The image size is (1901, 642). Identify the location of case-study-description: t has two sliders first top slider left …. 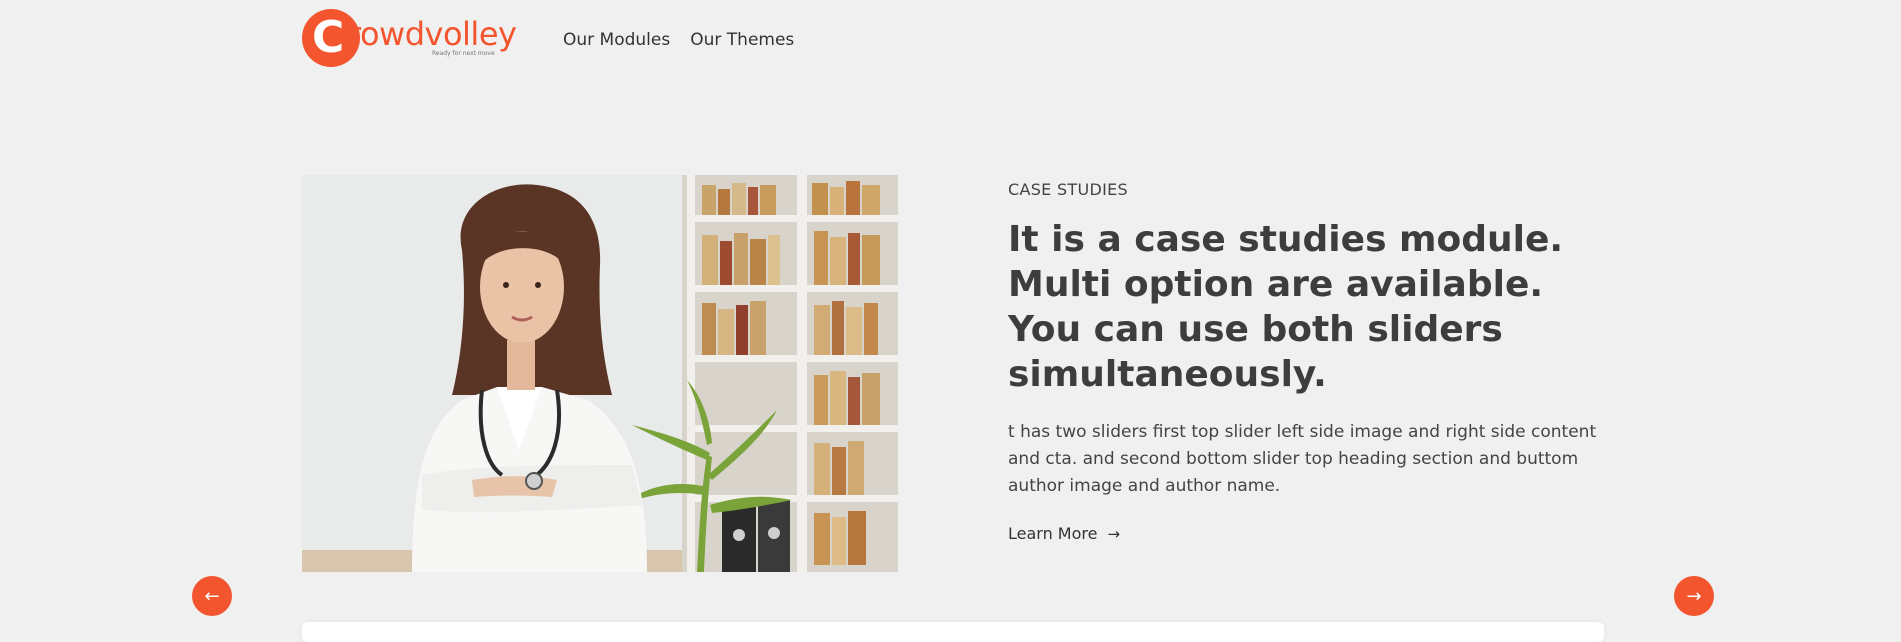
(1302, 459).